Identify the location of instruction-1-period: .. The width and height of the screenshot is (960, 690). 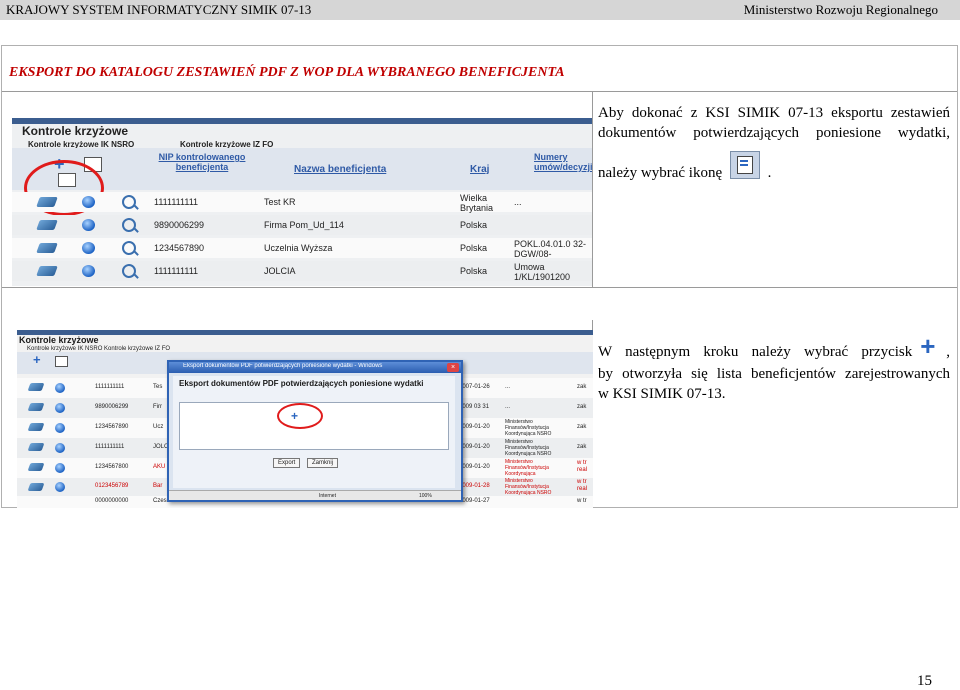
(769, 173).